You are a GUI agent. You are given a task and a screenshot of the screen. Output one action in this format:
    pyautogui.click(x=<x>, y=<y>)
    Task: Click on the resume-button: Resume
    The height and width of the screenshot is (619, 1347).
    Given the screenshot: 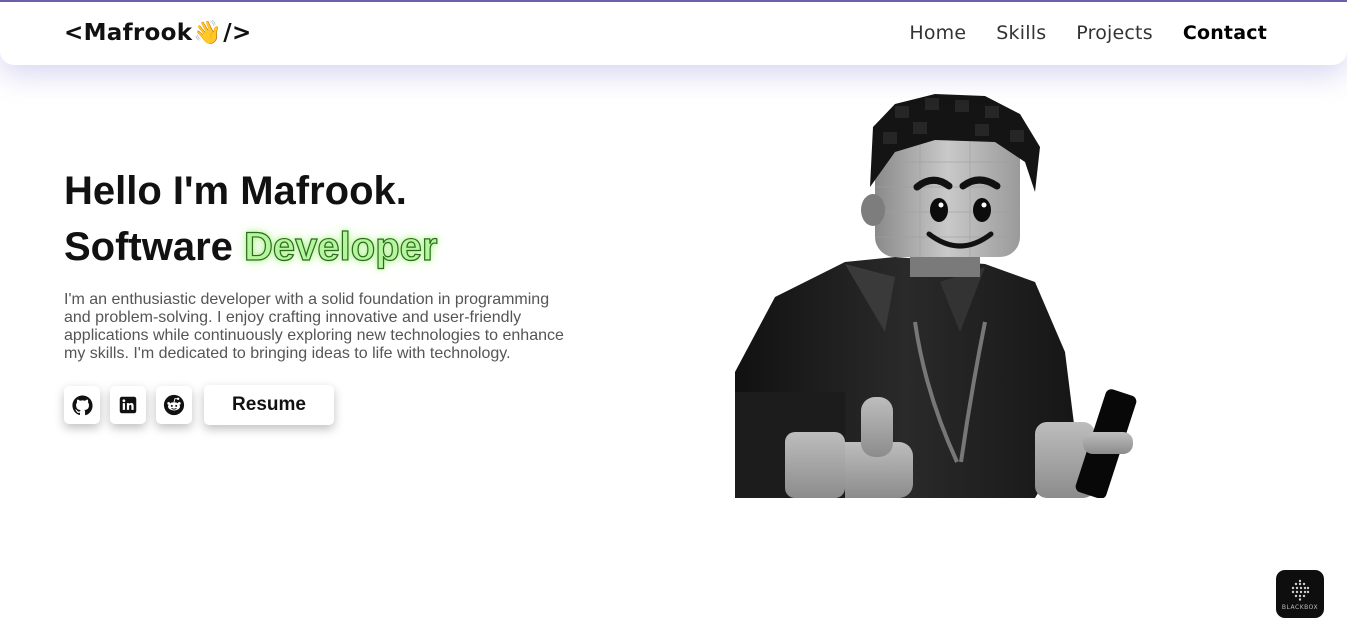 What is the action you would take?
    pyautogui.click(x=269, y=405)
    